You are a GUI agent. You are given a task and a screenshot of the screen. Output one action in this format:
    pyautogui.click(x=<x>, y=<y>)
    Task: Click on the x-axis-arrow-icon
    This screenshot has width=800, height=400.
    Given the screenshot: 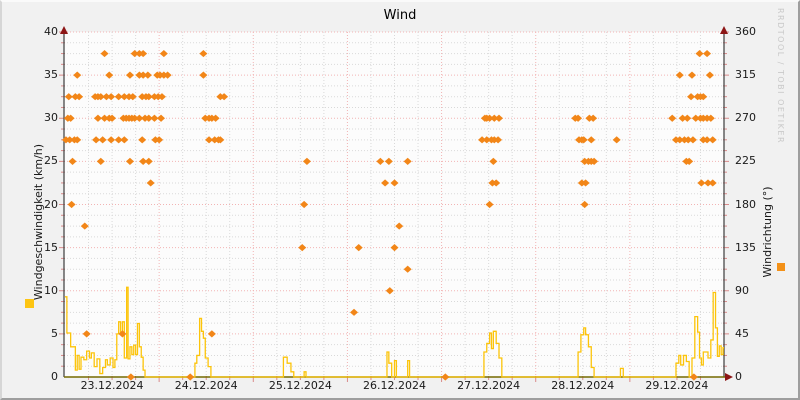 What is the action you would take?
    pyautogui.click(x=729, y=377)
    